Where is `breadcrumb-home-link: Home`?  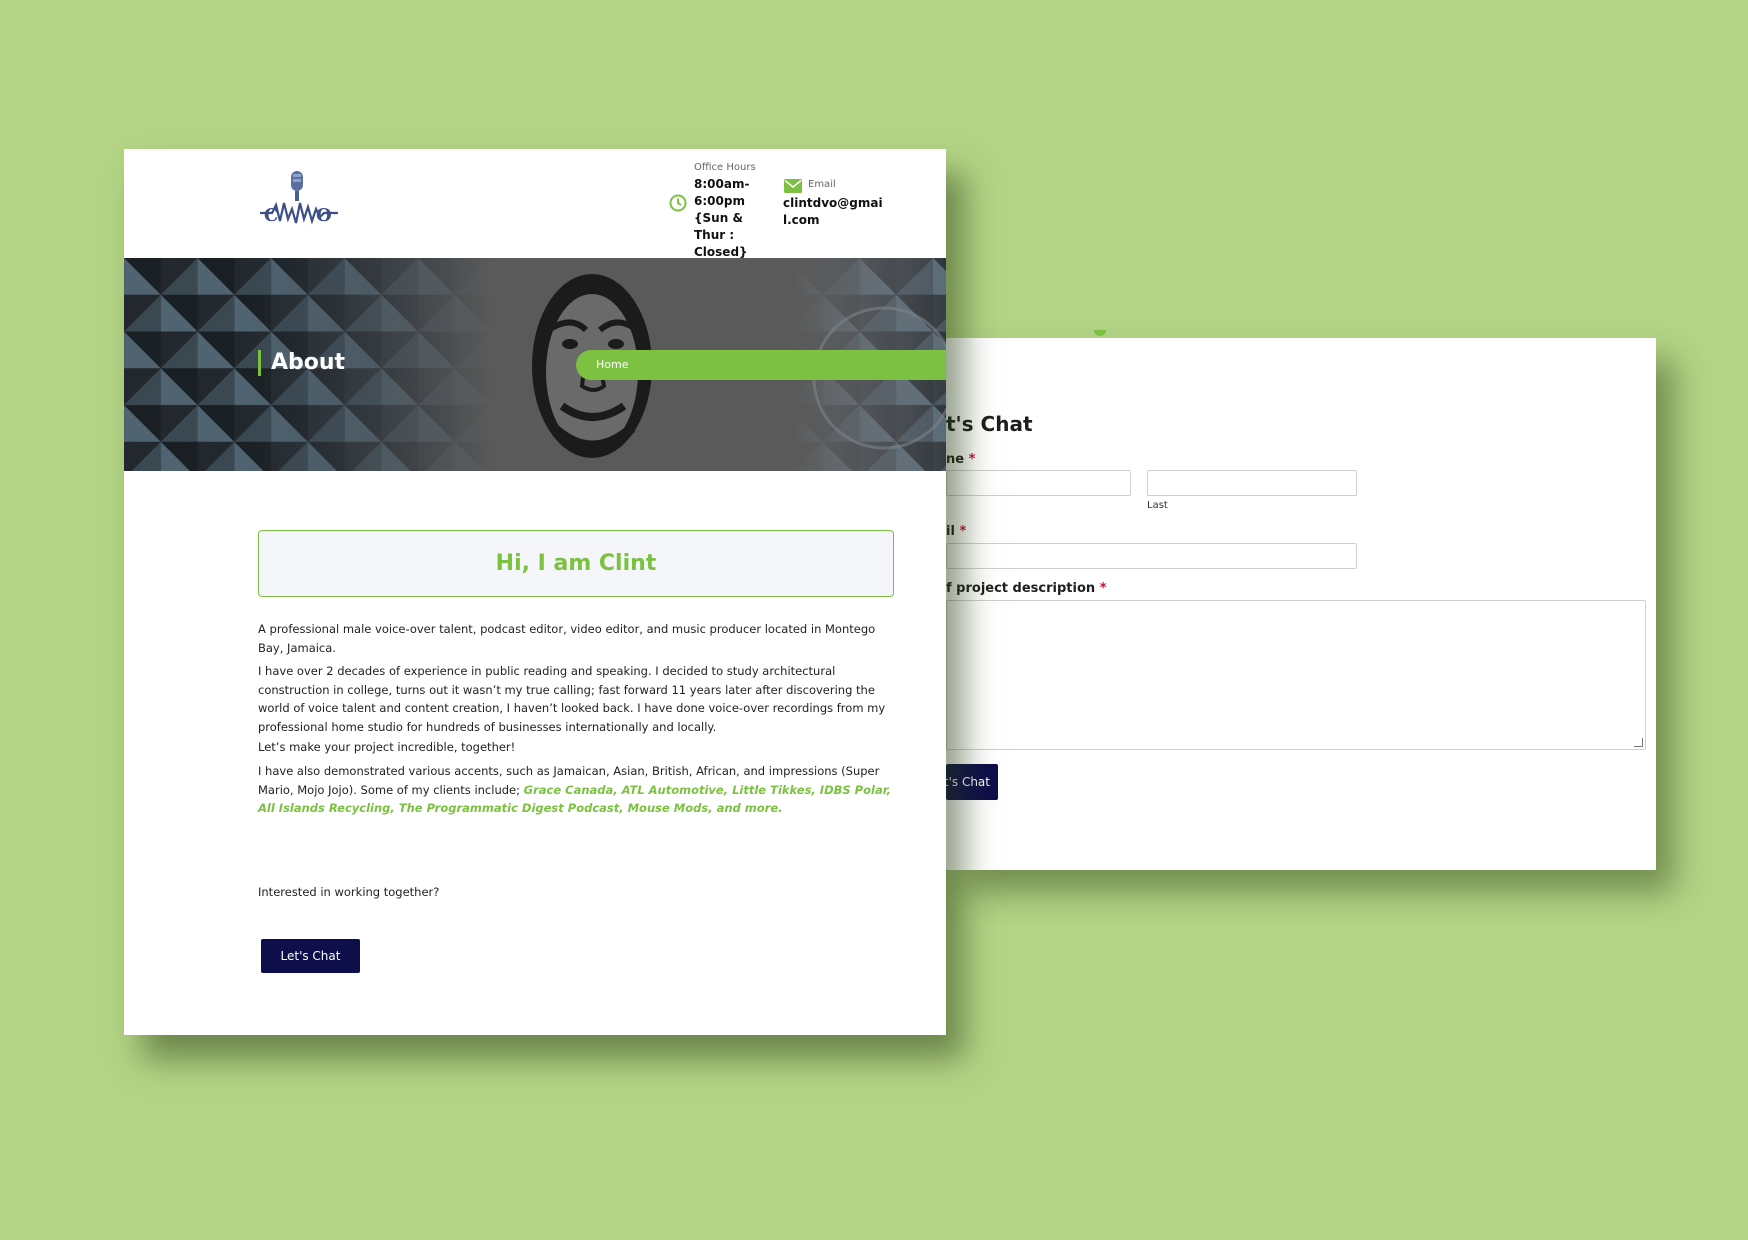
breadcrumb-home-link: Home is located at coordinates (612, 364).